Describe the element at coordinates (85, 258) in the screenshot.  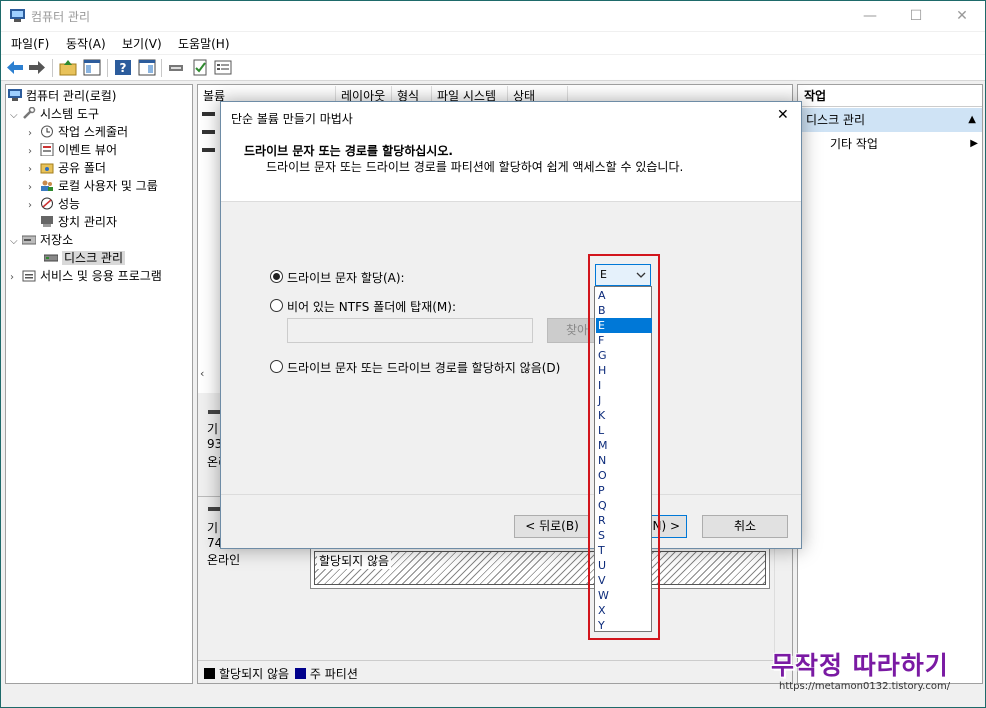
I see `tree-item-disk-management: 디스크 관리` at that location.